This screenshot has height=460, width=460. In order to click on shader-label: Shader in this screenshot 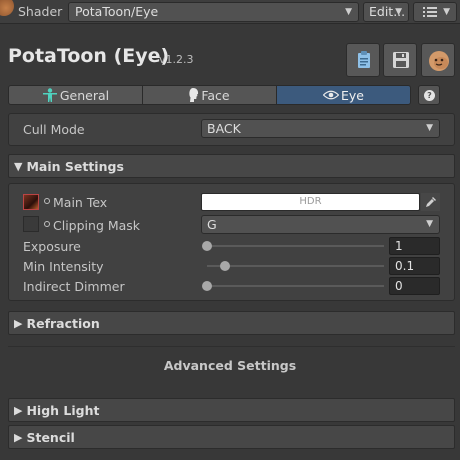, I will do `click(40, 11)`.